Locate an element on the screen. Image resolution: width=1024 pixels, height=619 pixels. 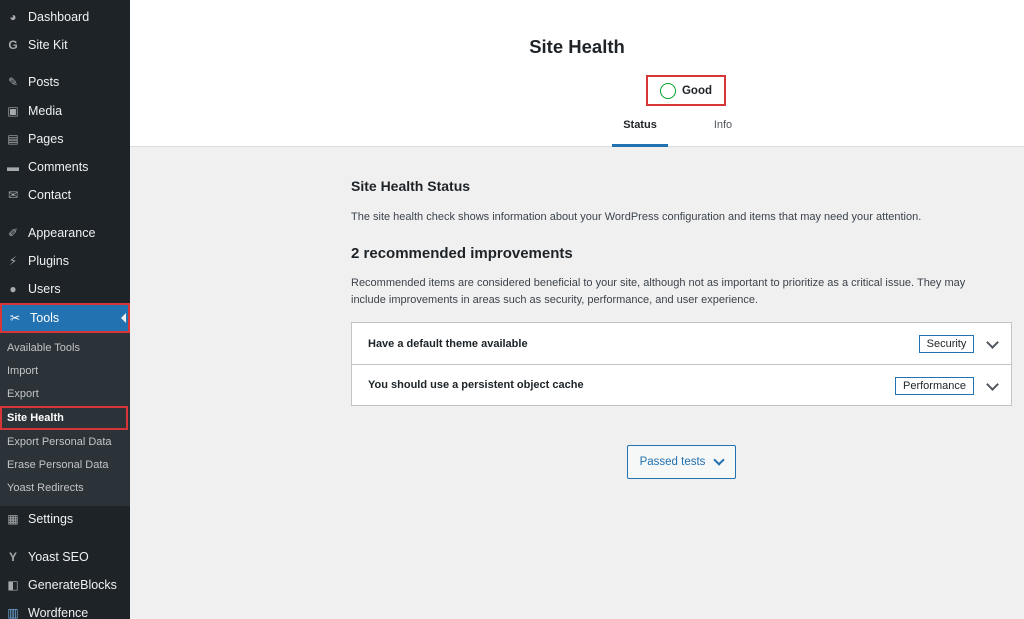
sidebar-item-generateblocks: ◧ GenerateBlocks is located at coordinates (65, 585).